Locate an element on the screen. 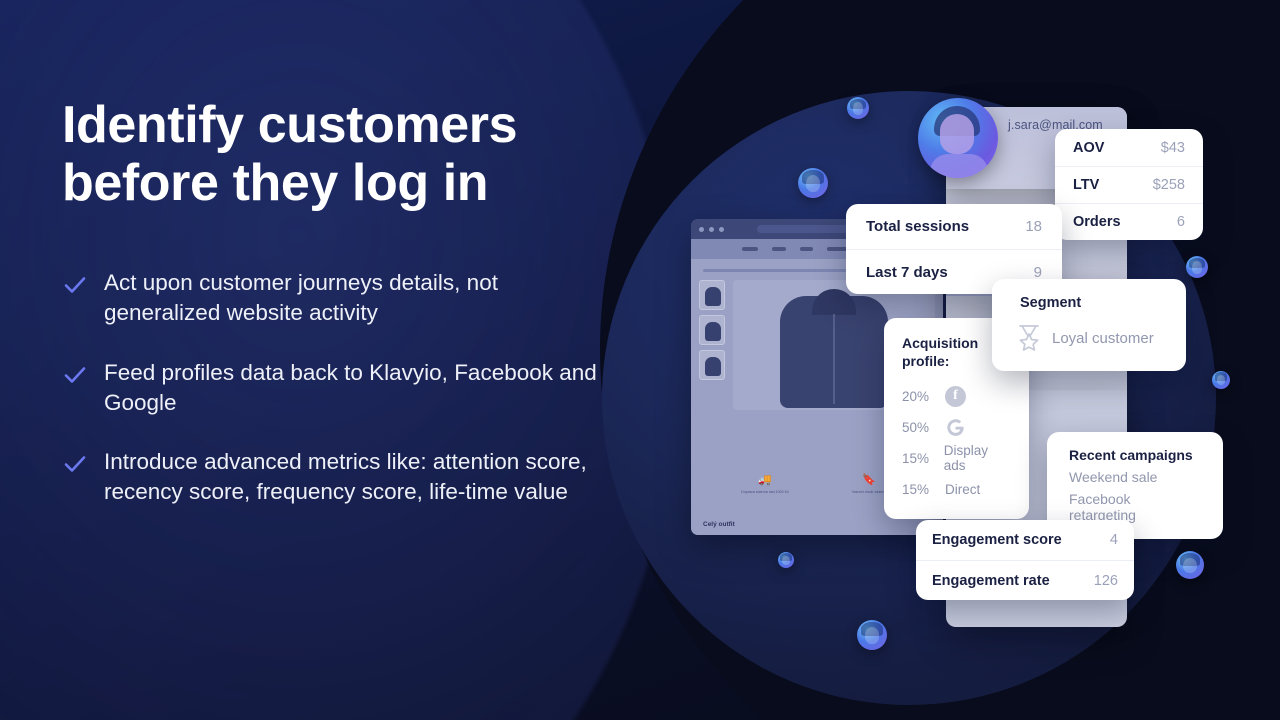 This screenshot has width=1280, height=720. row-value: 18 is located at coordinates (1033, 226).